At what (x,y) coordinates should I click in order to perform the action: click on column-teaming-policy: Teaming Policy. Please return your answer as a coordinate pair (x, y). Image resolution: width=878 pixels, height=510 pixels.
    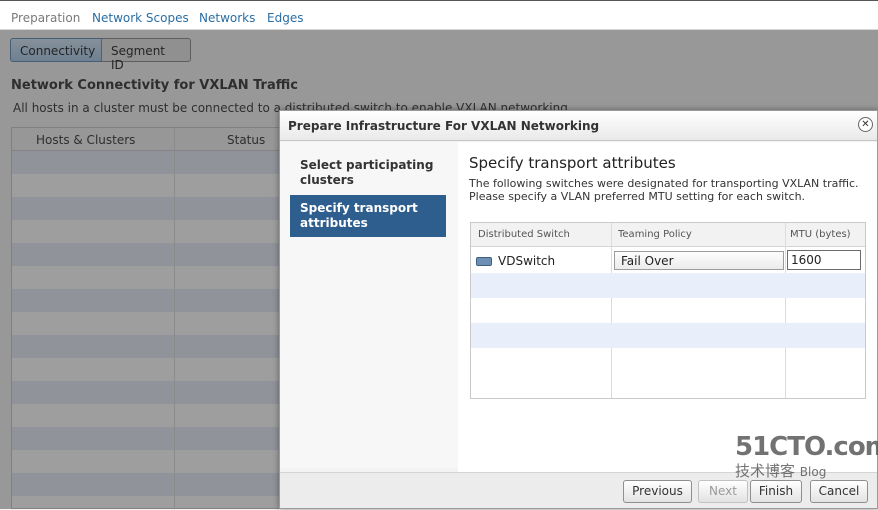
    Looking at the image, I should click on (655, 234).